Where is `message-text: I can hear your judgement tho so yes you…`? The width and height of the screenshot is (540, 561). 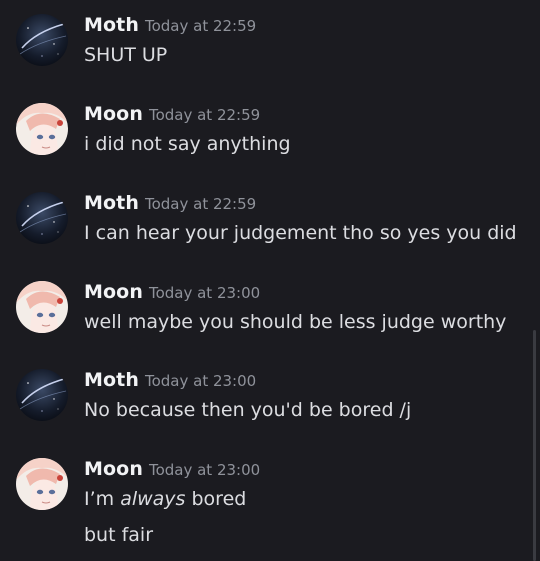
message-text: I can hear your judgement tho so yes you… is located at coordinates (300, 233).